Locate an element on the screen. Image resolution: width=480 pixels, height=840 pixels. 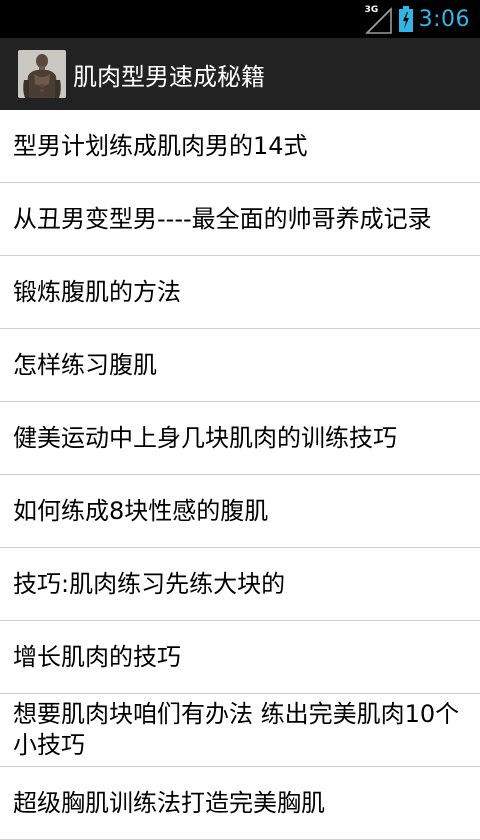
list-item-title: 从丑男变型男----最全面的帅哥养成记录 is located at coordinates (222, 218).